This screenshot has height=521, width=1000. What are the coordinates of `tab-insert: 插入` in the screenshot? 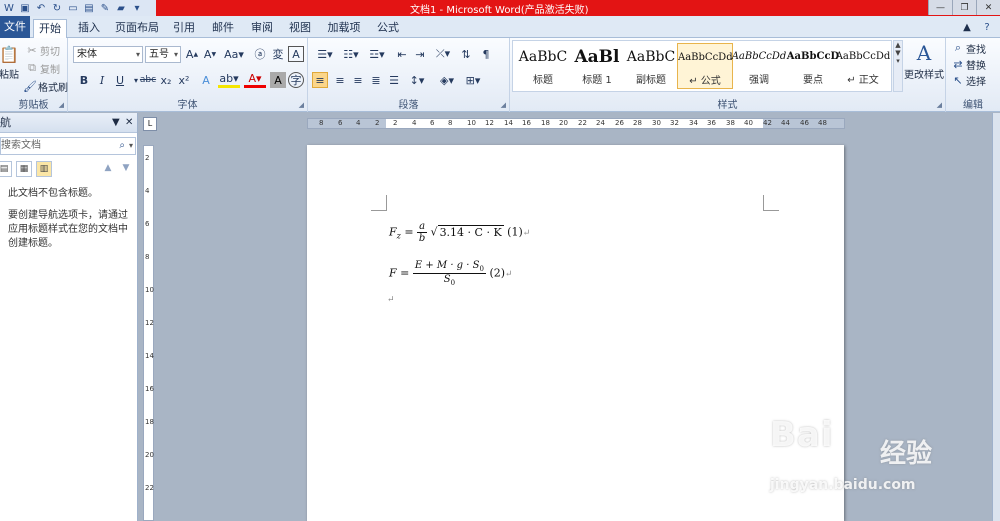 It's located at (89, 28).